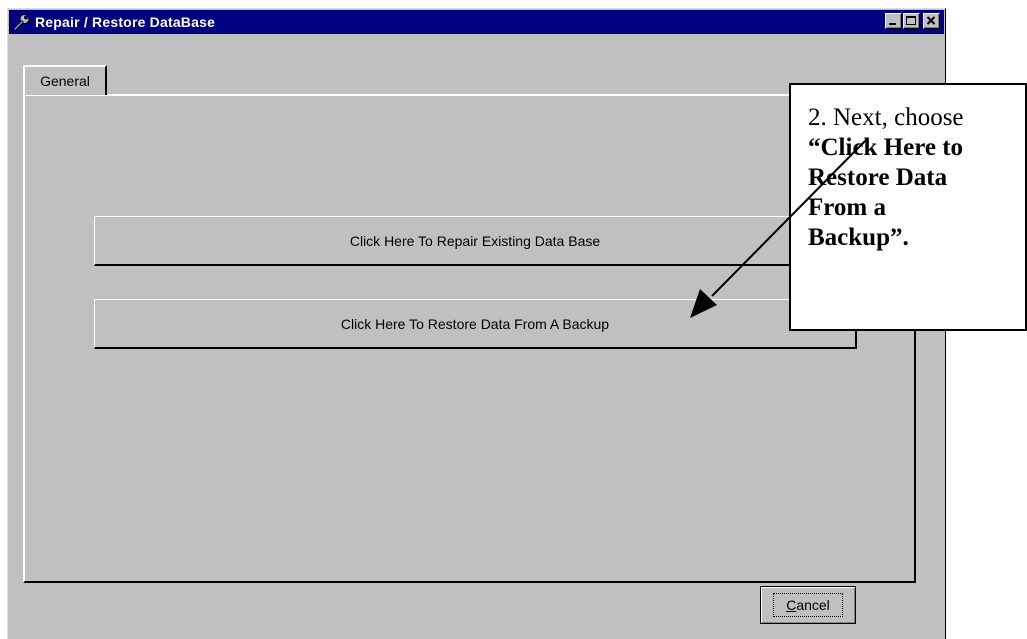 Image resolution: width=1027 pixels, height=639 pixels. I want to click on cancel-button-label: Cancel, so click(808, 605).